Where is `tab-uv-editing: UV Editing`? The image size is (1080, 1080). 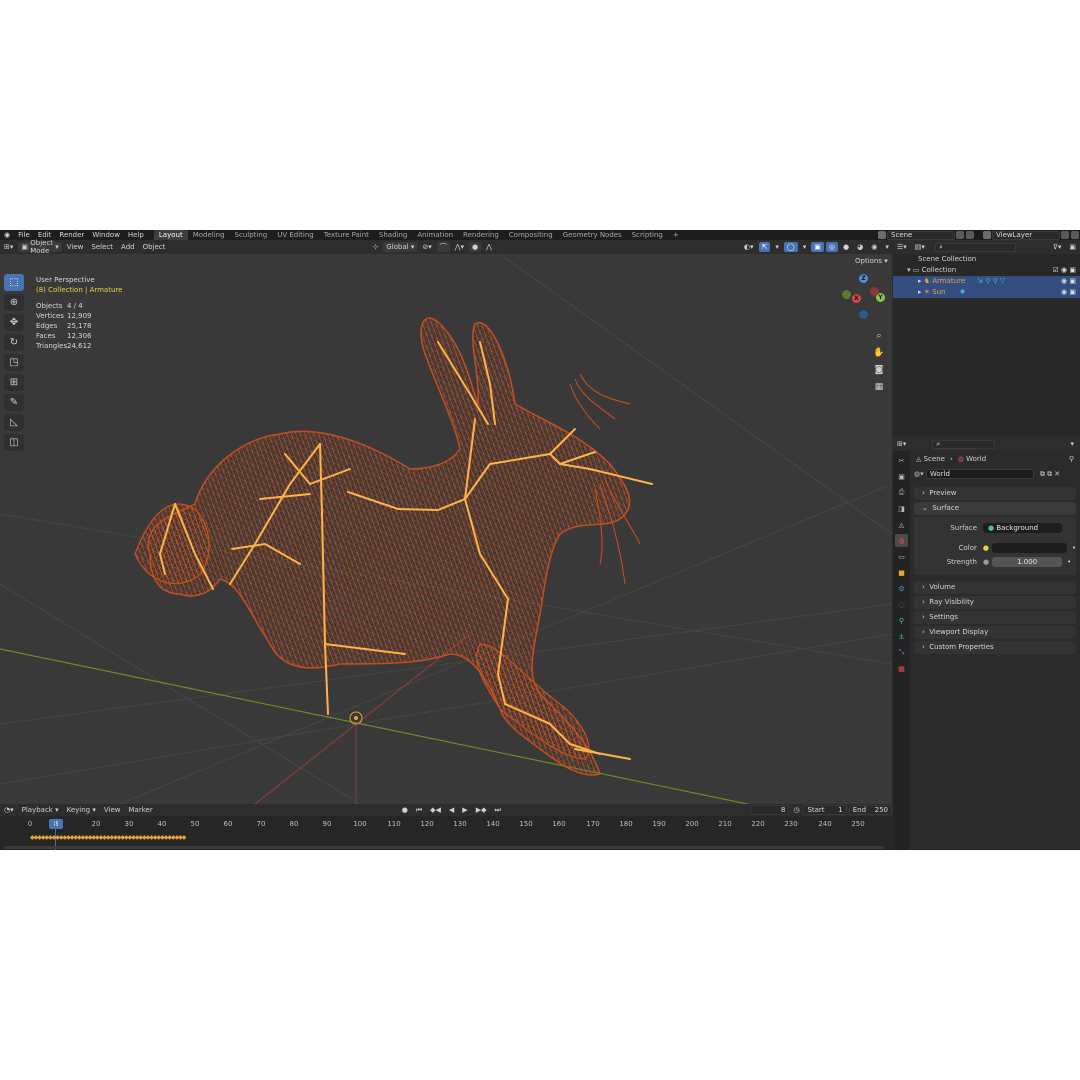
tab-uv-editing: UV Editing is located at coordinates (295, 235).